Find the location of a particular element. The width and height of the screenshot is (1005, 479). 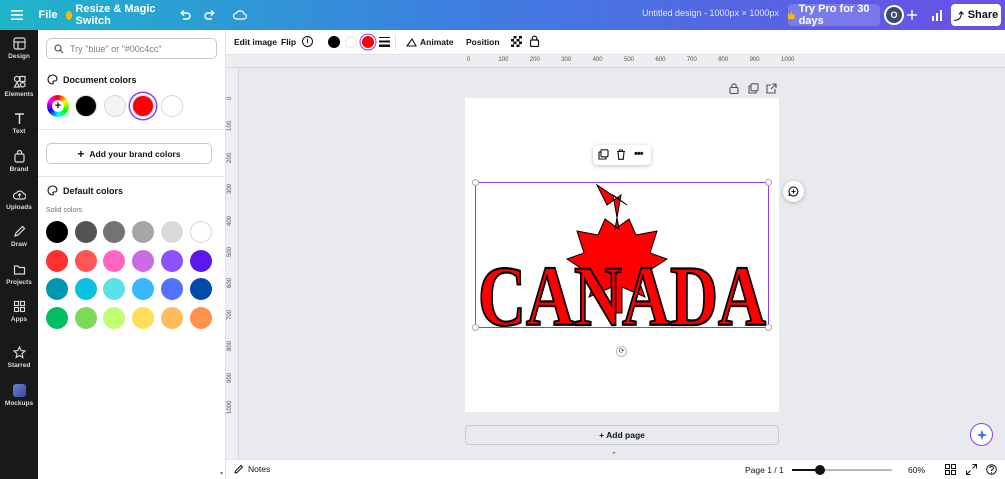

rail-label: Design is located at coordinates (19, 57).